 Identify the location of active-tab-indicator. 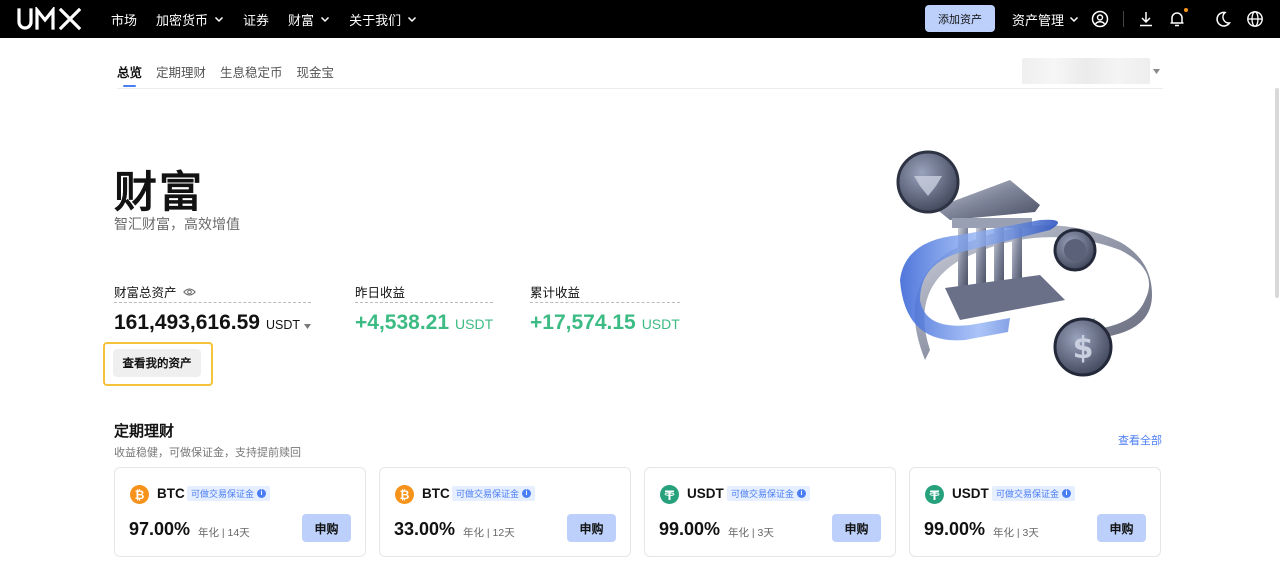
(129, 86).